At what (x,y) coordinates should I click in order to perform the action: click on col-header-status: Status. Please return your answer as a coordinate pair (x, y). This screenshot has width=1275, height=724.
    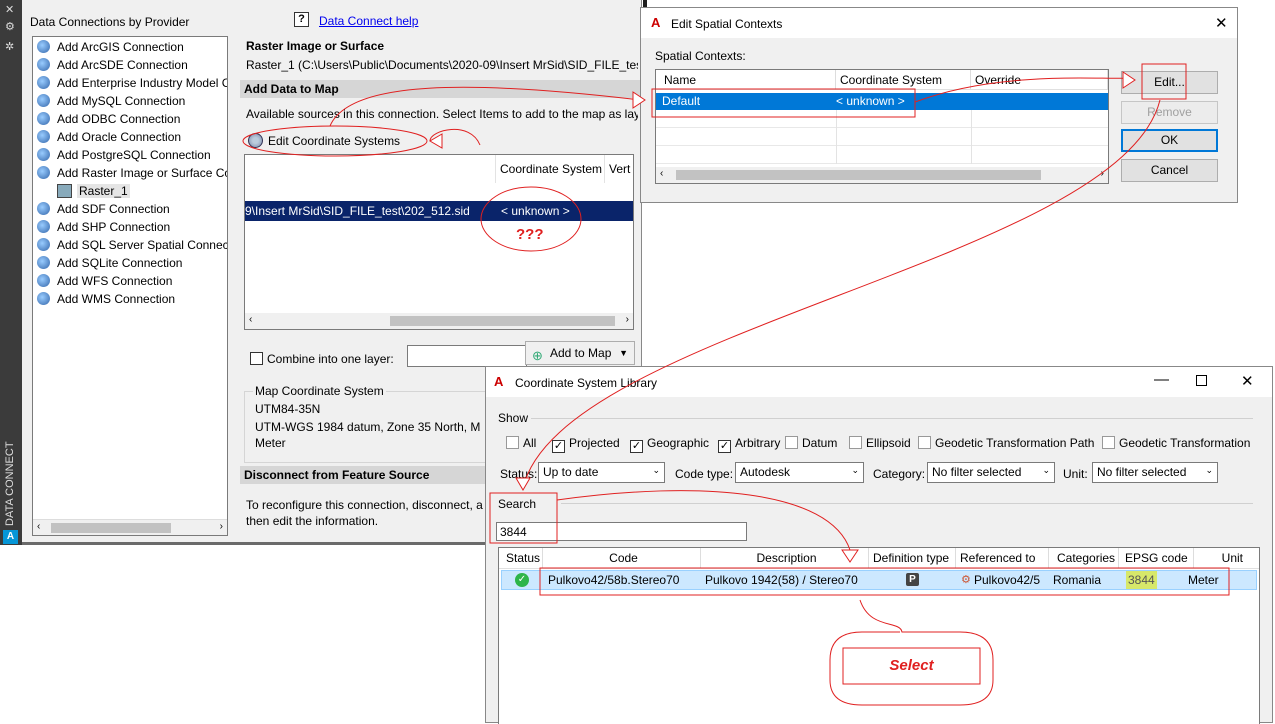
    Looking at the image, I should click on (521, 558).